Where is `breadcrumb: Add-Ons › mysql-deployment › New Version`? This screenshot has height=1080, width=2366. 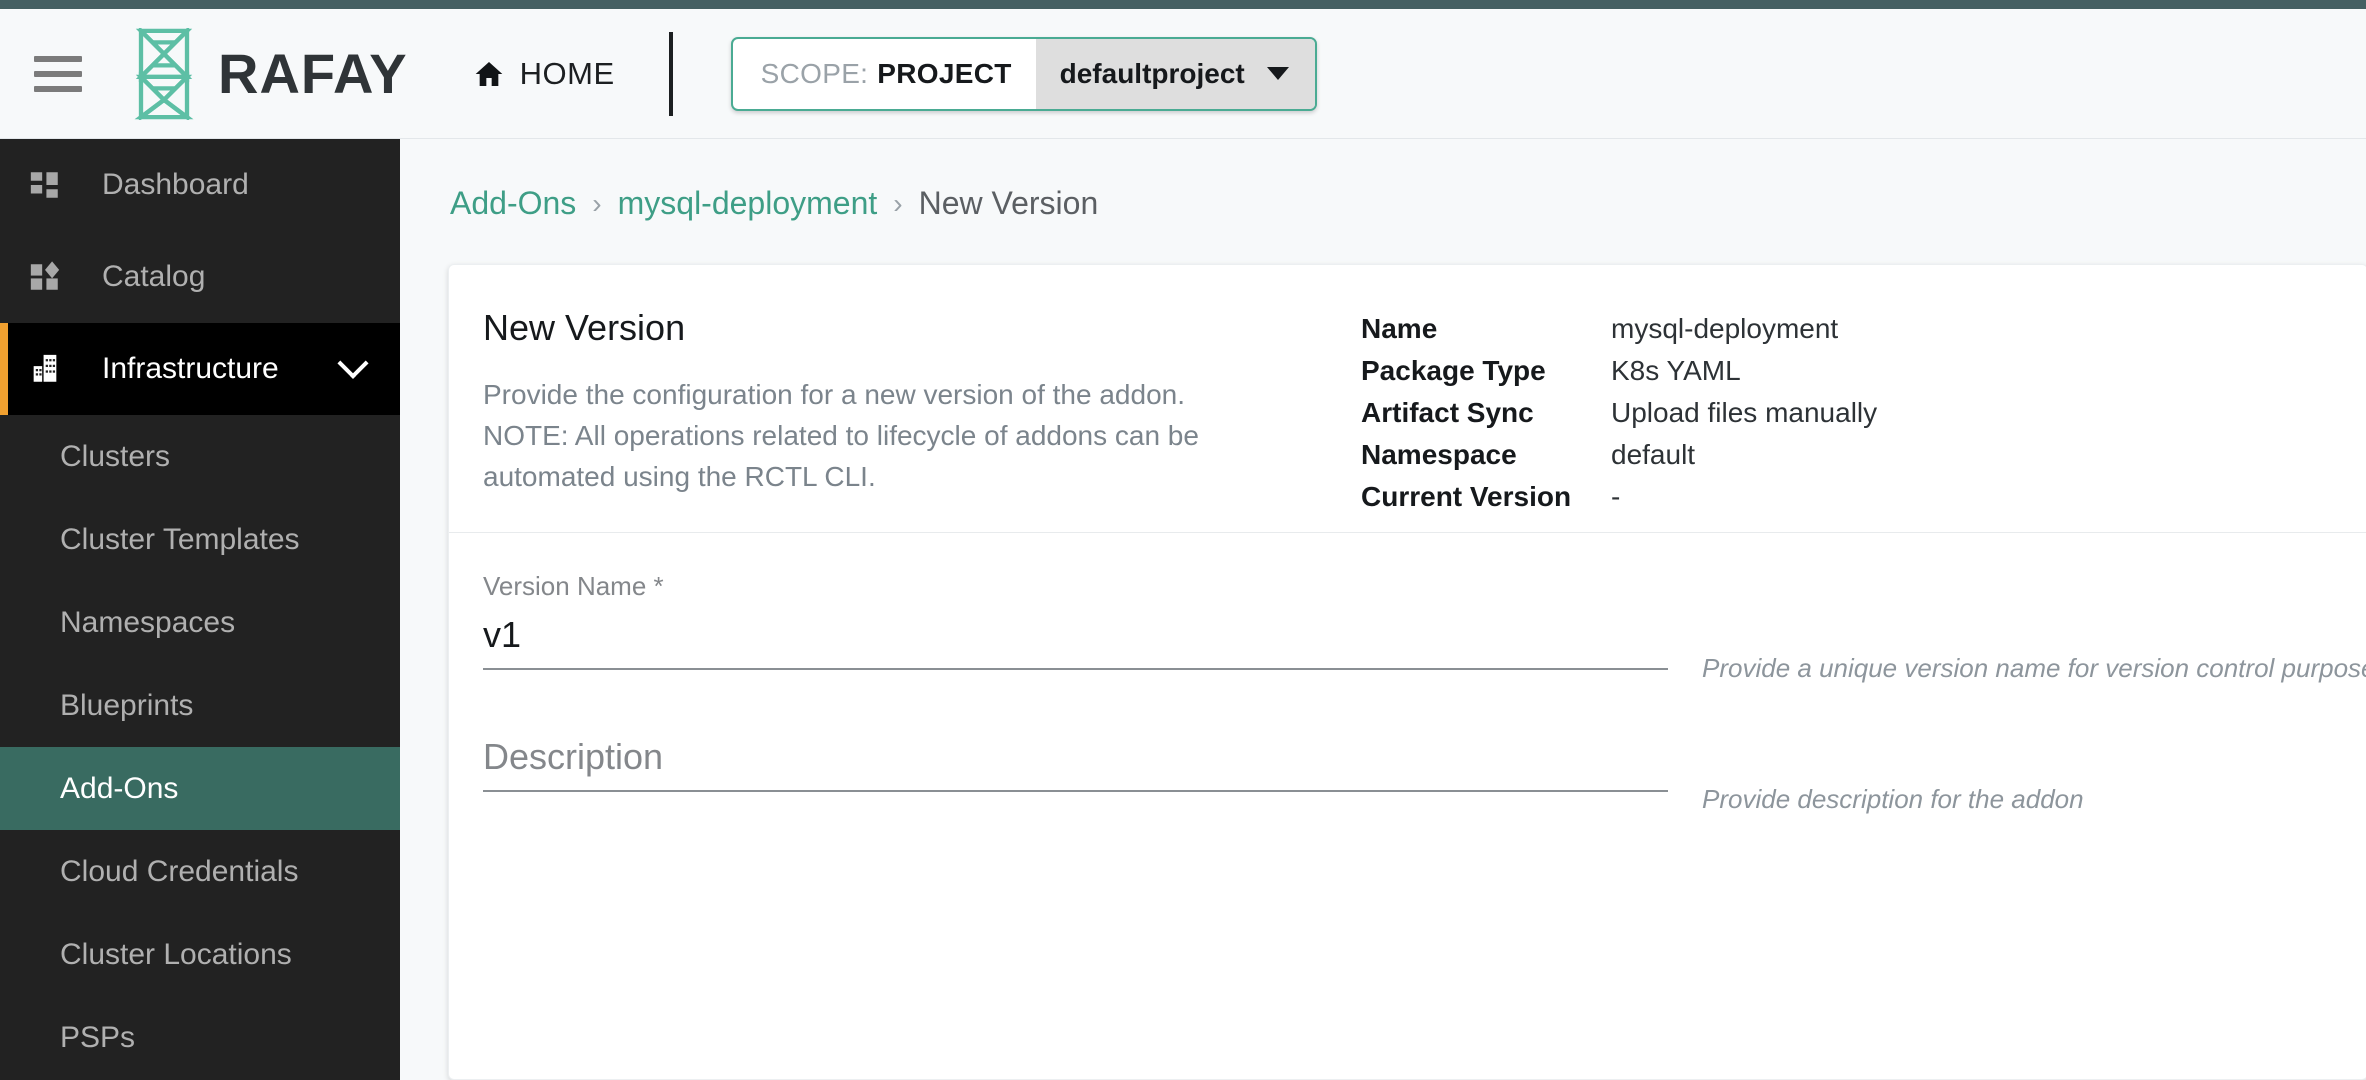 breadcrumb: Add-Ons › mysql-deployment › New Version is located at coordinates (1383, 180).